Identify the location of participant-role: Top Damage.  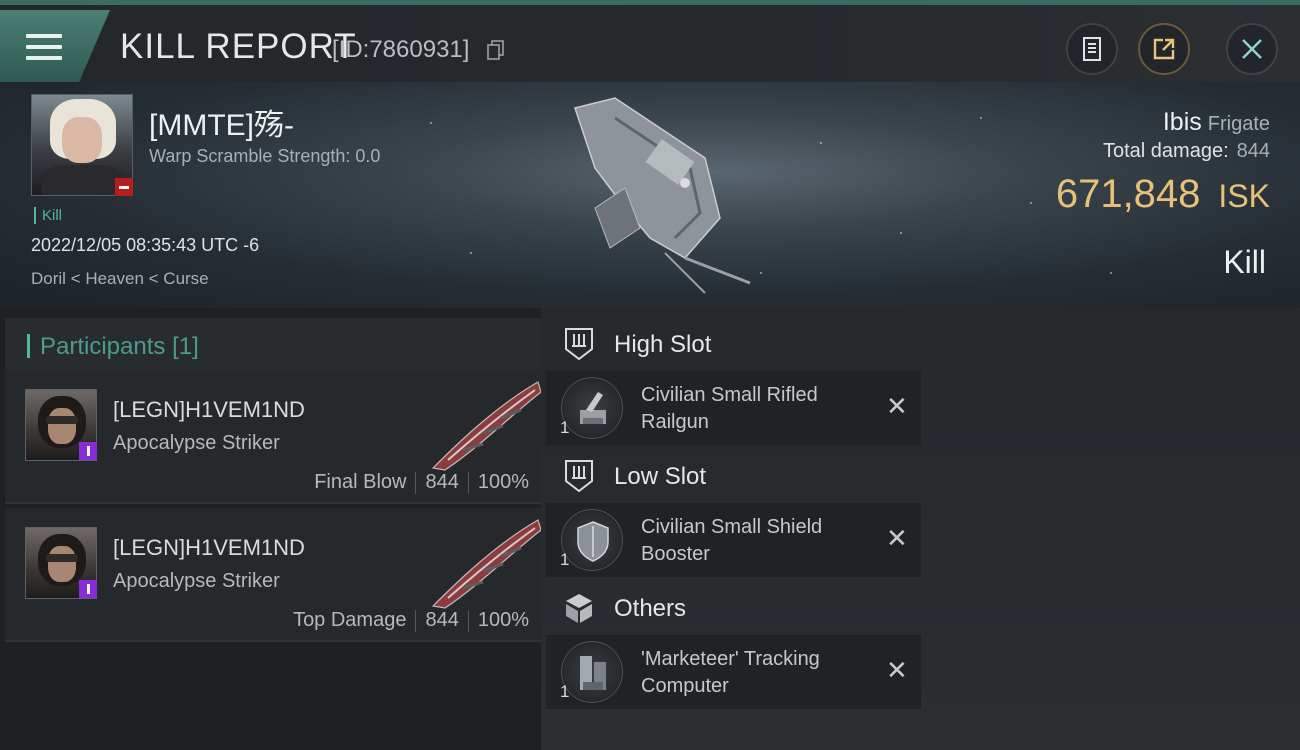
(350, 620).